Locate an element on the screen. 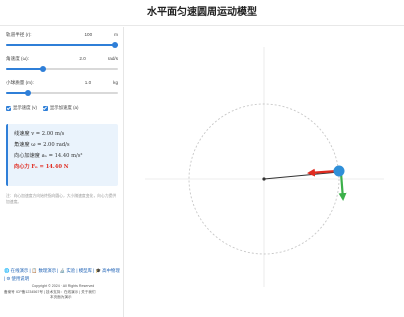  angular-velocity-unit: rad/s is located at coordinates (112, 58).